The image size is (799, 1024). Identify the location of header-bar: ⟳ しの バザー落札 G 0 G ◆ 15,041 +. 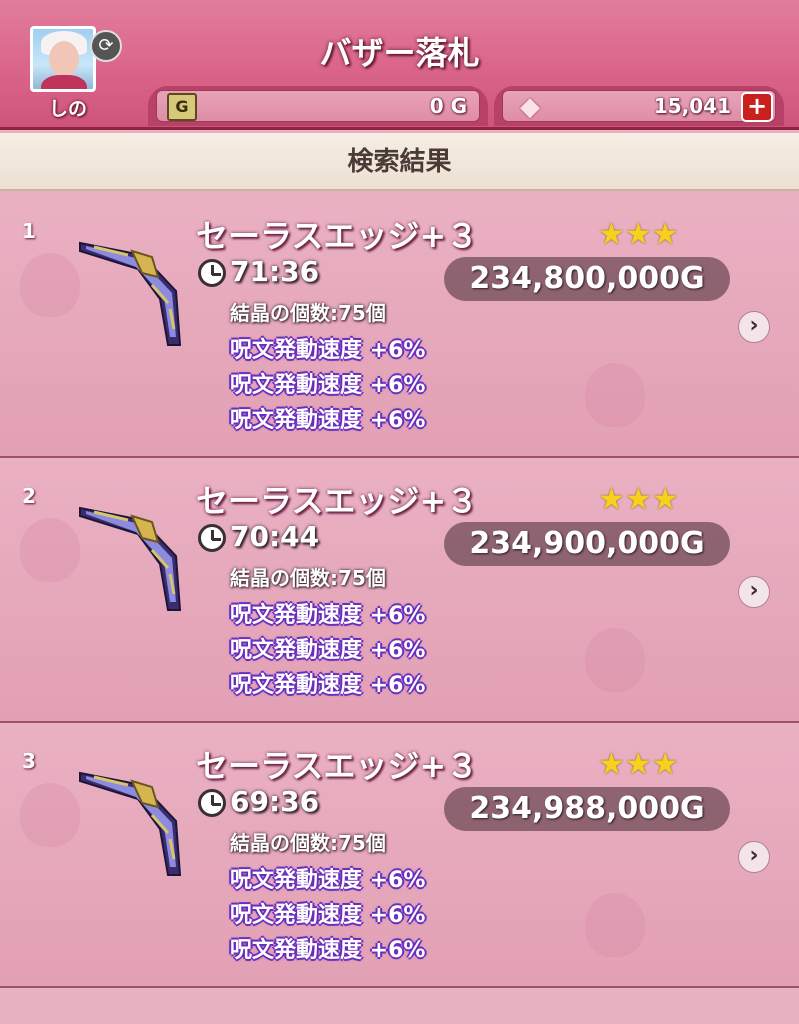
(399, 65).